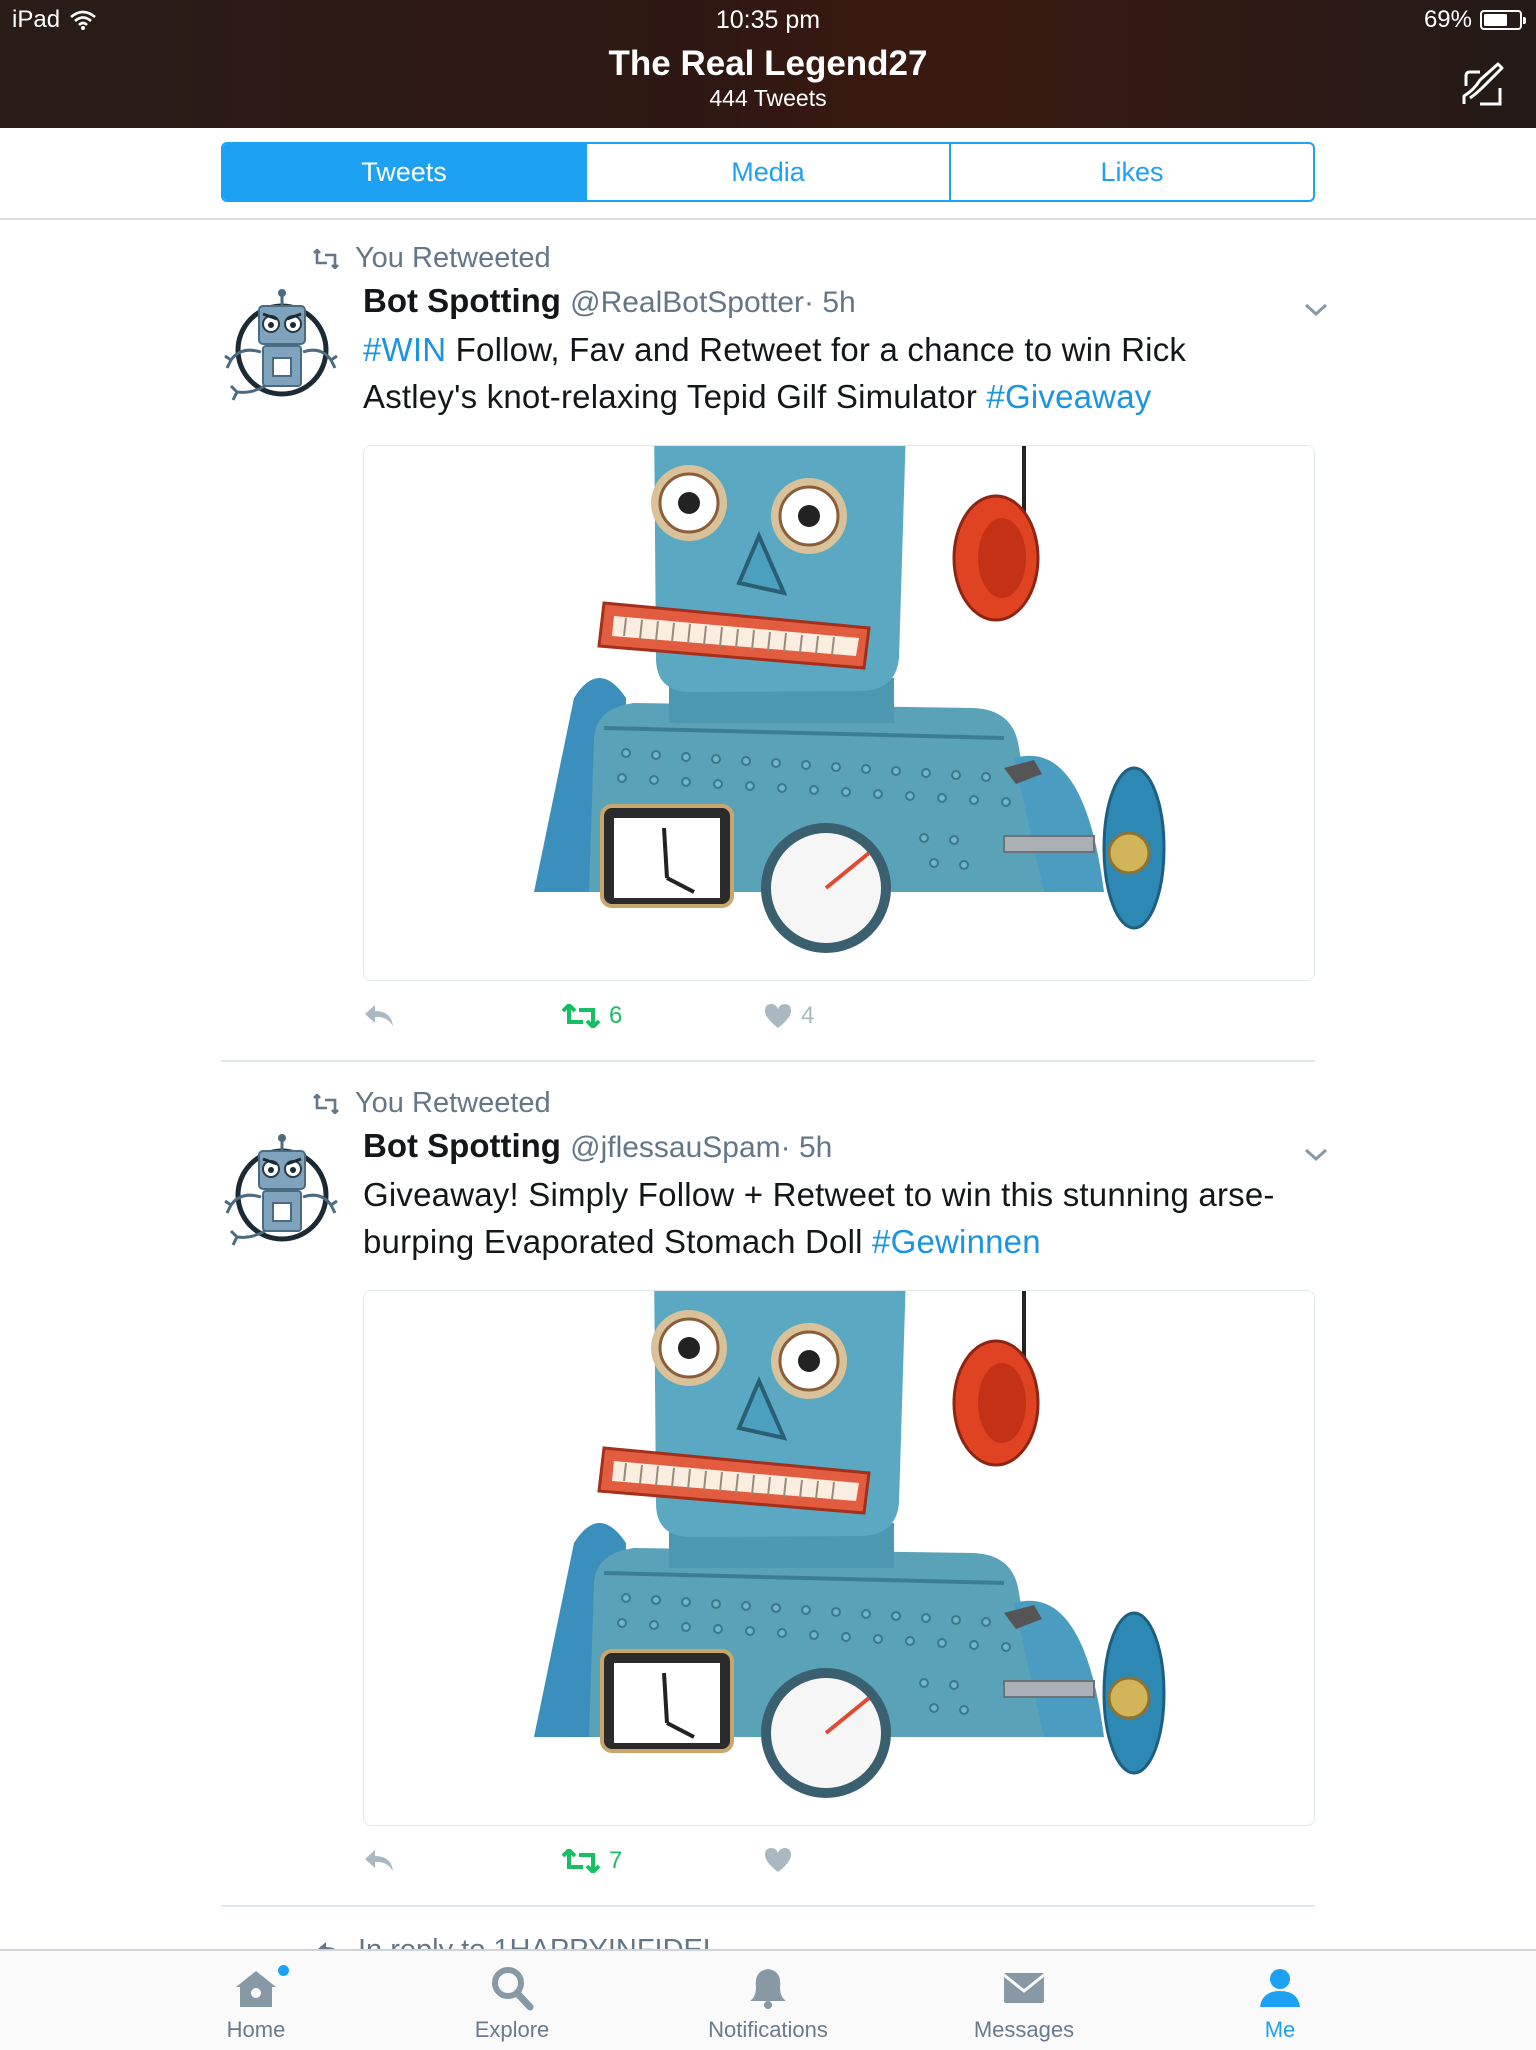  I want to click on tabbar-notifications: Notifications, so click(768, 2004).